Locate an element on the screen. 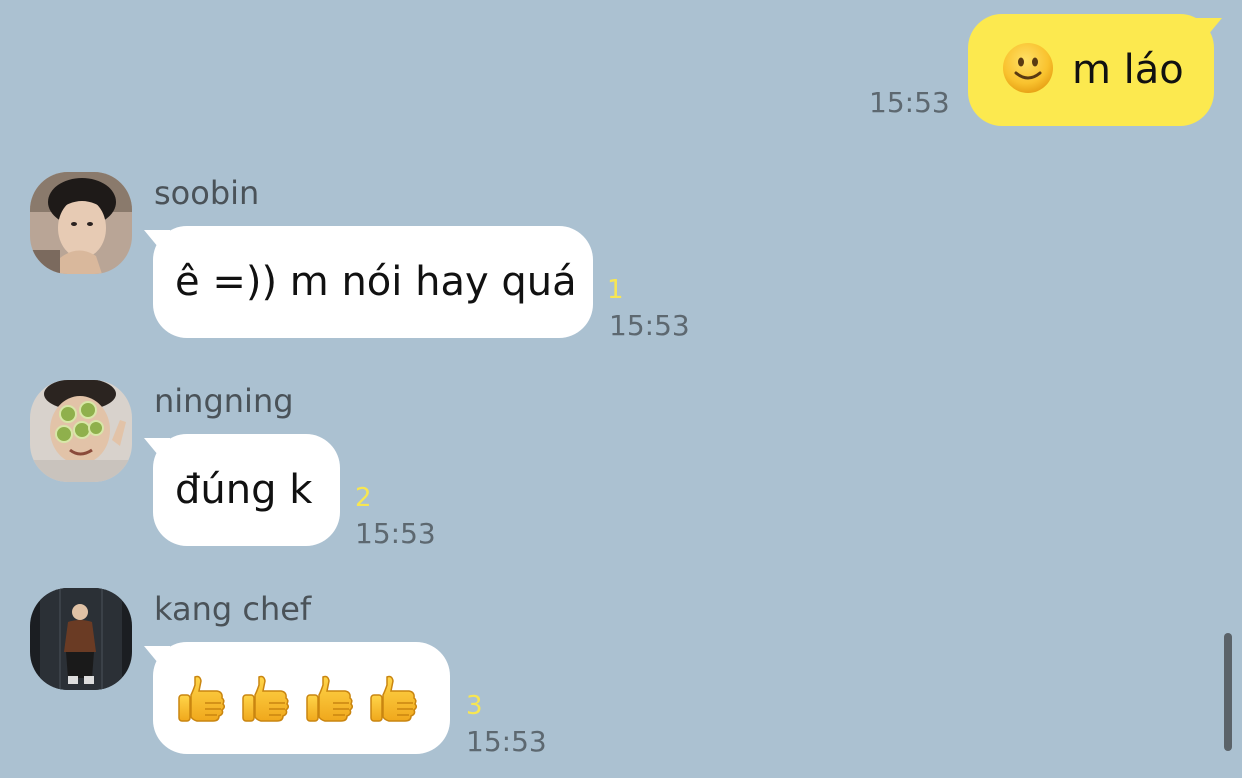 The width and height of the screenshot is (1242, 778). incoming-message-bubble: ê =)) m nói hay quá is located at coordinates (373, 282).